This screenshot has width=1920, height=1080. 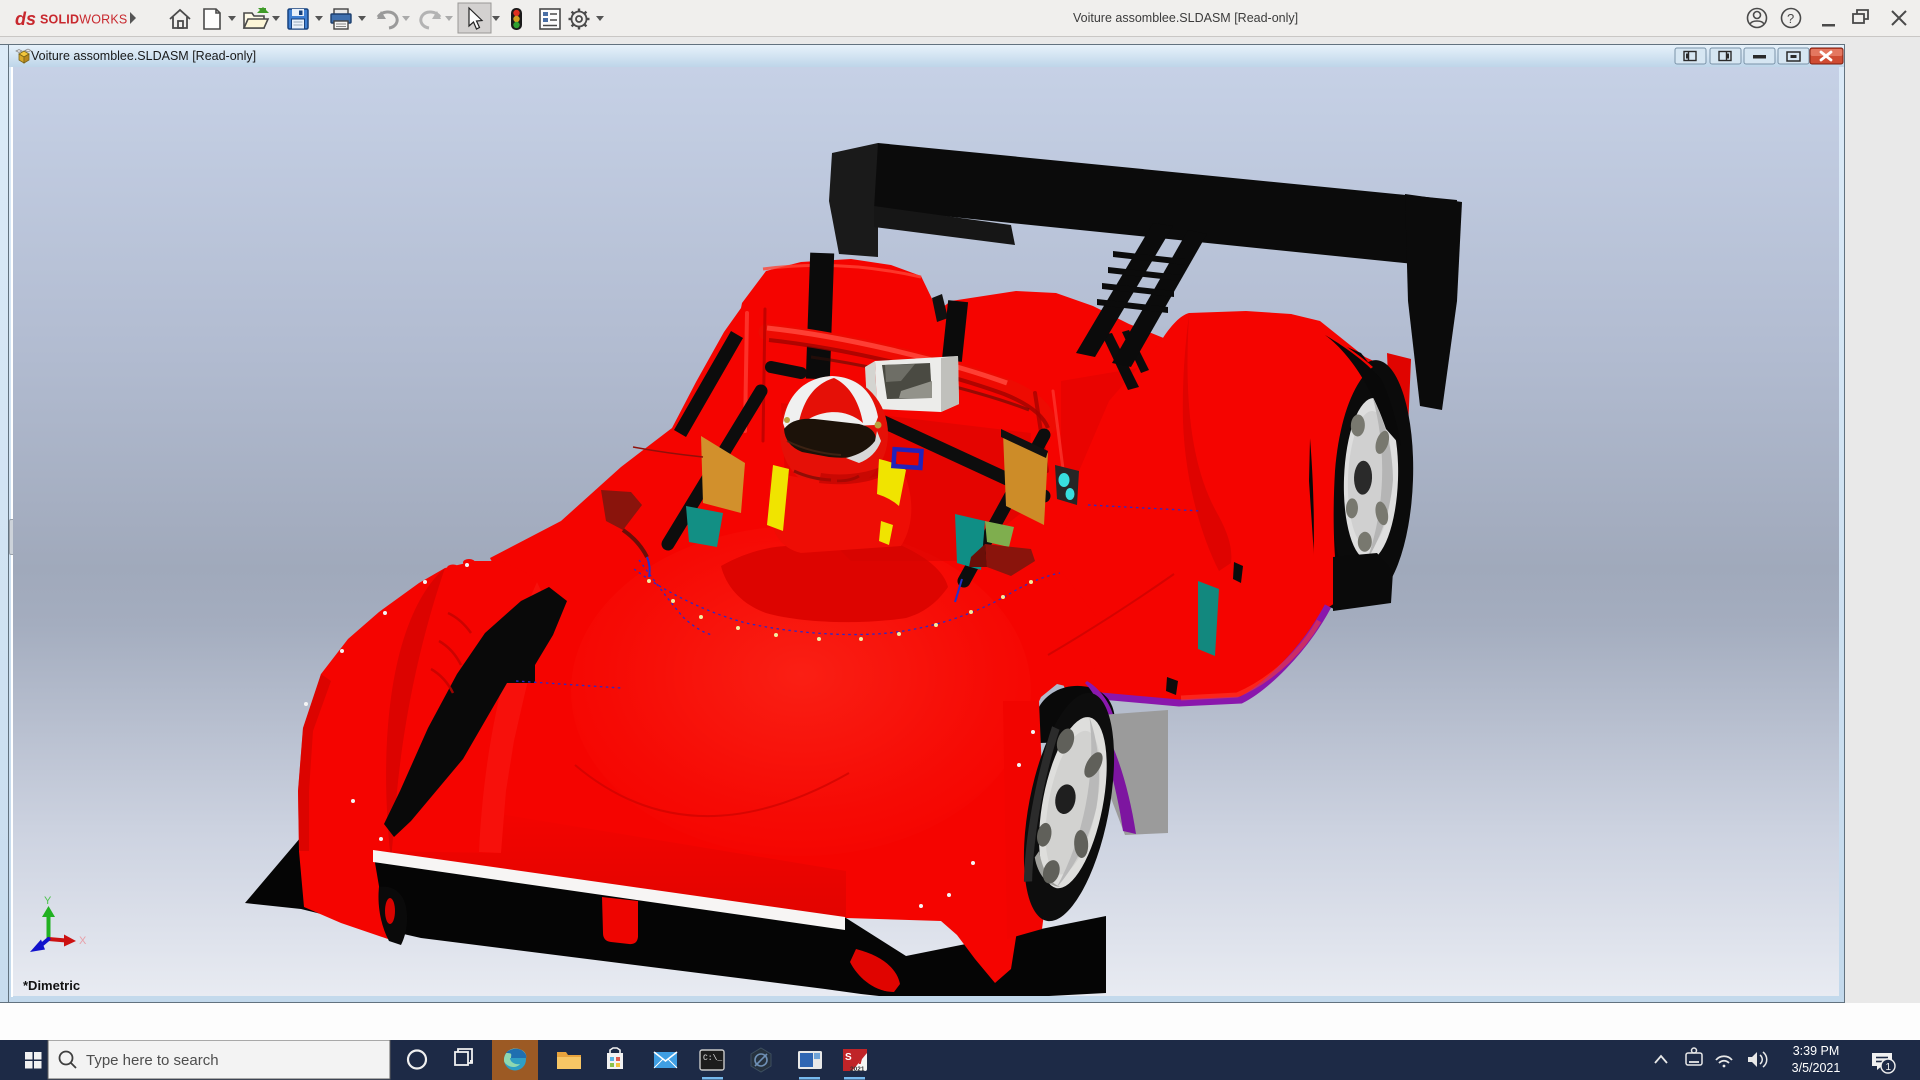 I want to click on svg-text: S, so click(x=848, y=1057).